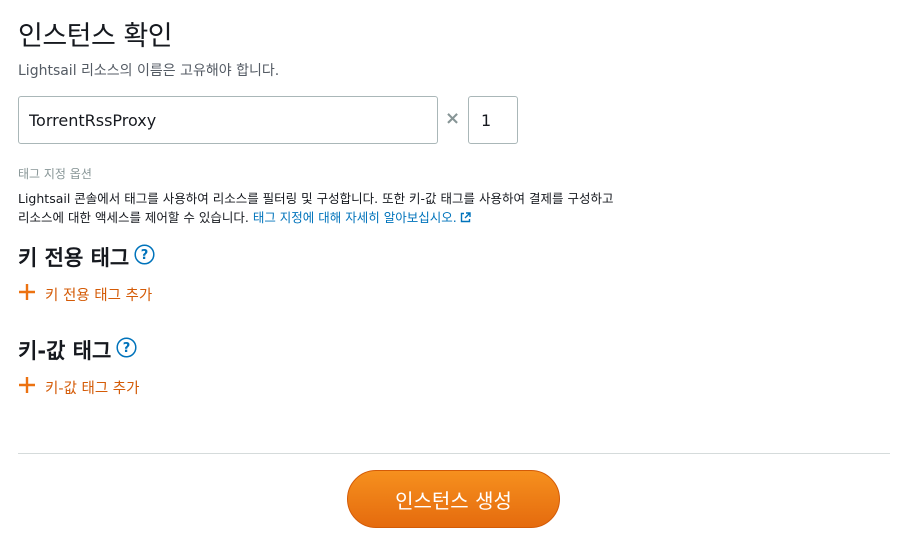 Image resolution: width=901 pixels, height=546 pixels. I want to click on key-only-tags-heading-text: 키 전용 태그, so click(74, 258).